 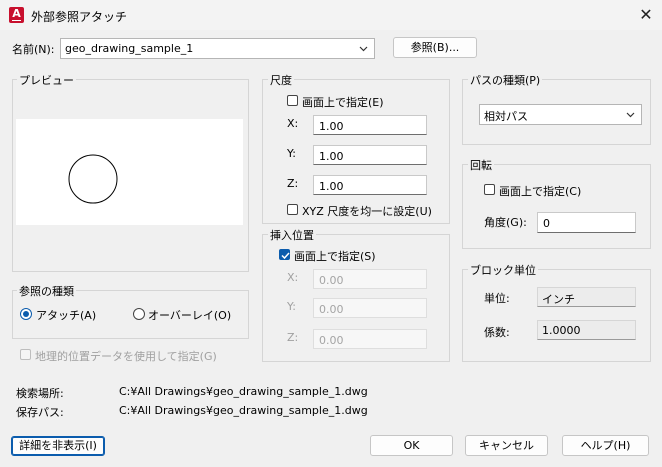 I want to click on scale-screen-label: 画面上で指定(E), so click(x=343, y=102).